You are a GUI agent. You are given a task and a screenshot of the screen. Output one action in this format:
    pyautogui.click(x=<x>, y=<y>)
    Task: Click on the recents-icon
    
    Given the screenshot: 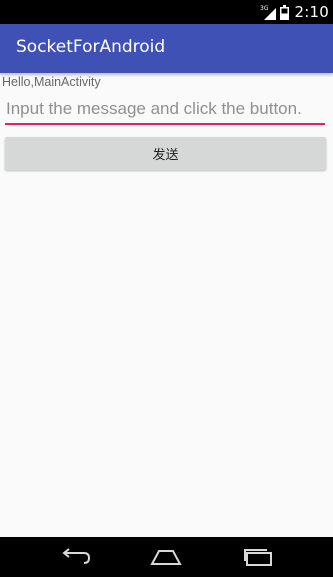 What is the action you would take?
    pyautogui.click(x=258, y=557)
    